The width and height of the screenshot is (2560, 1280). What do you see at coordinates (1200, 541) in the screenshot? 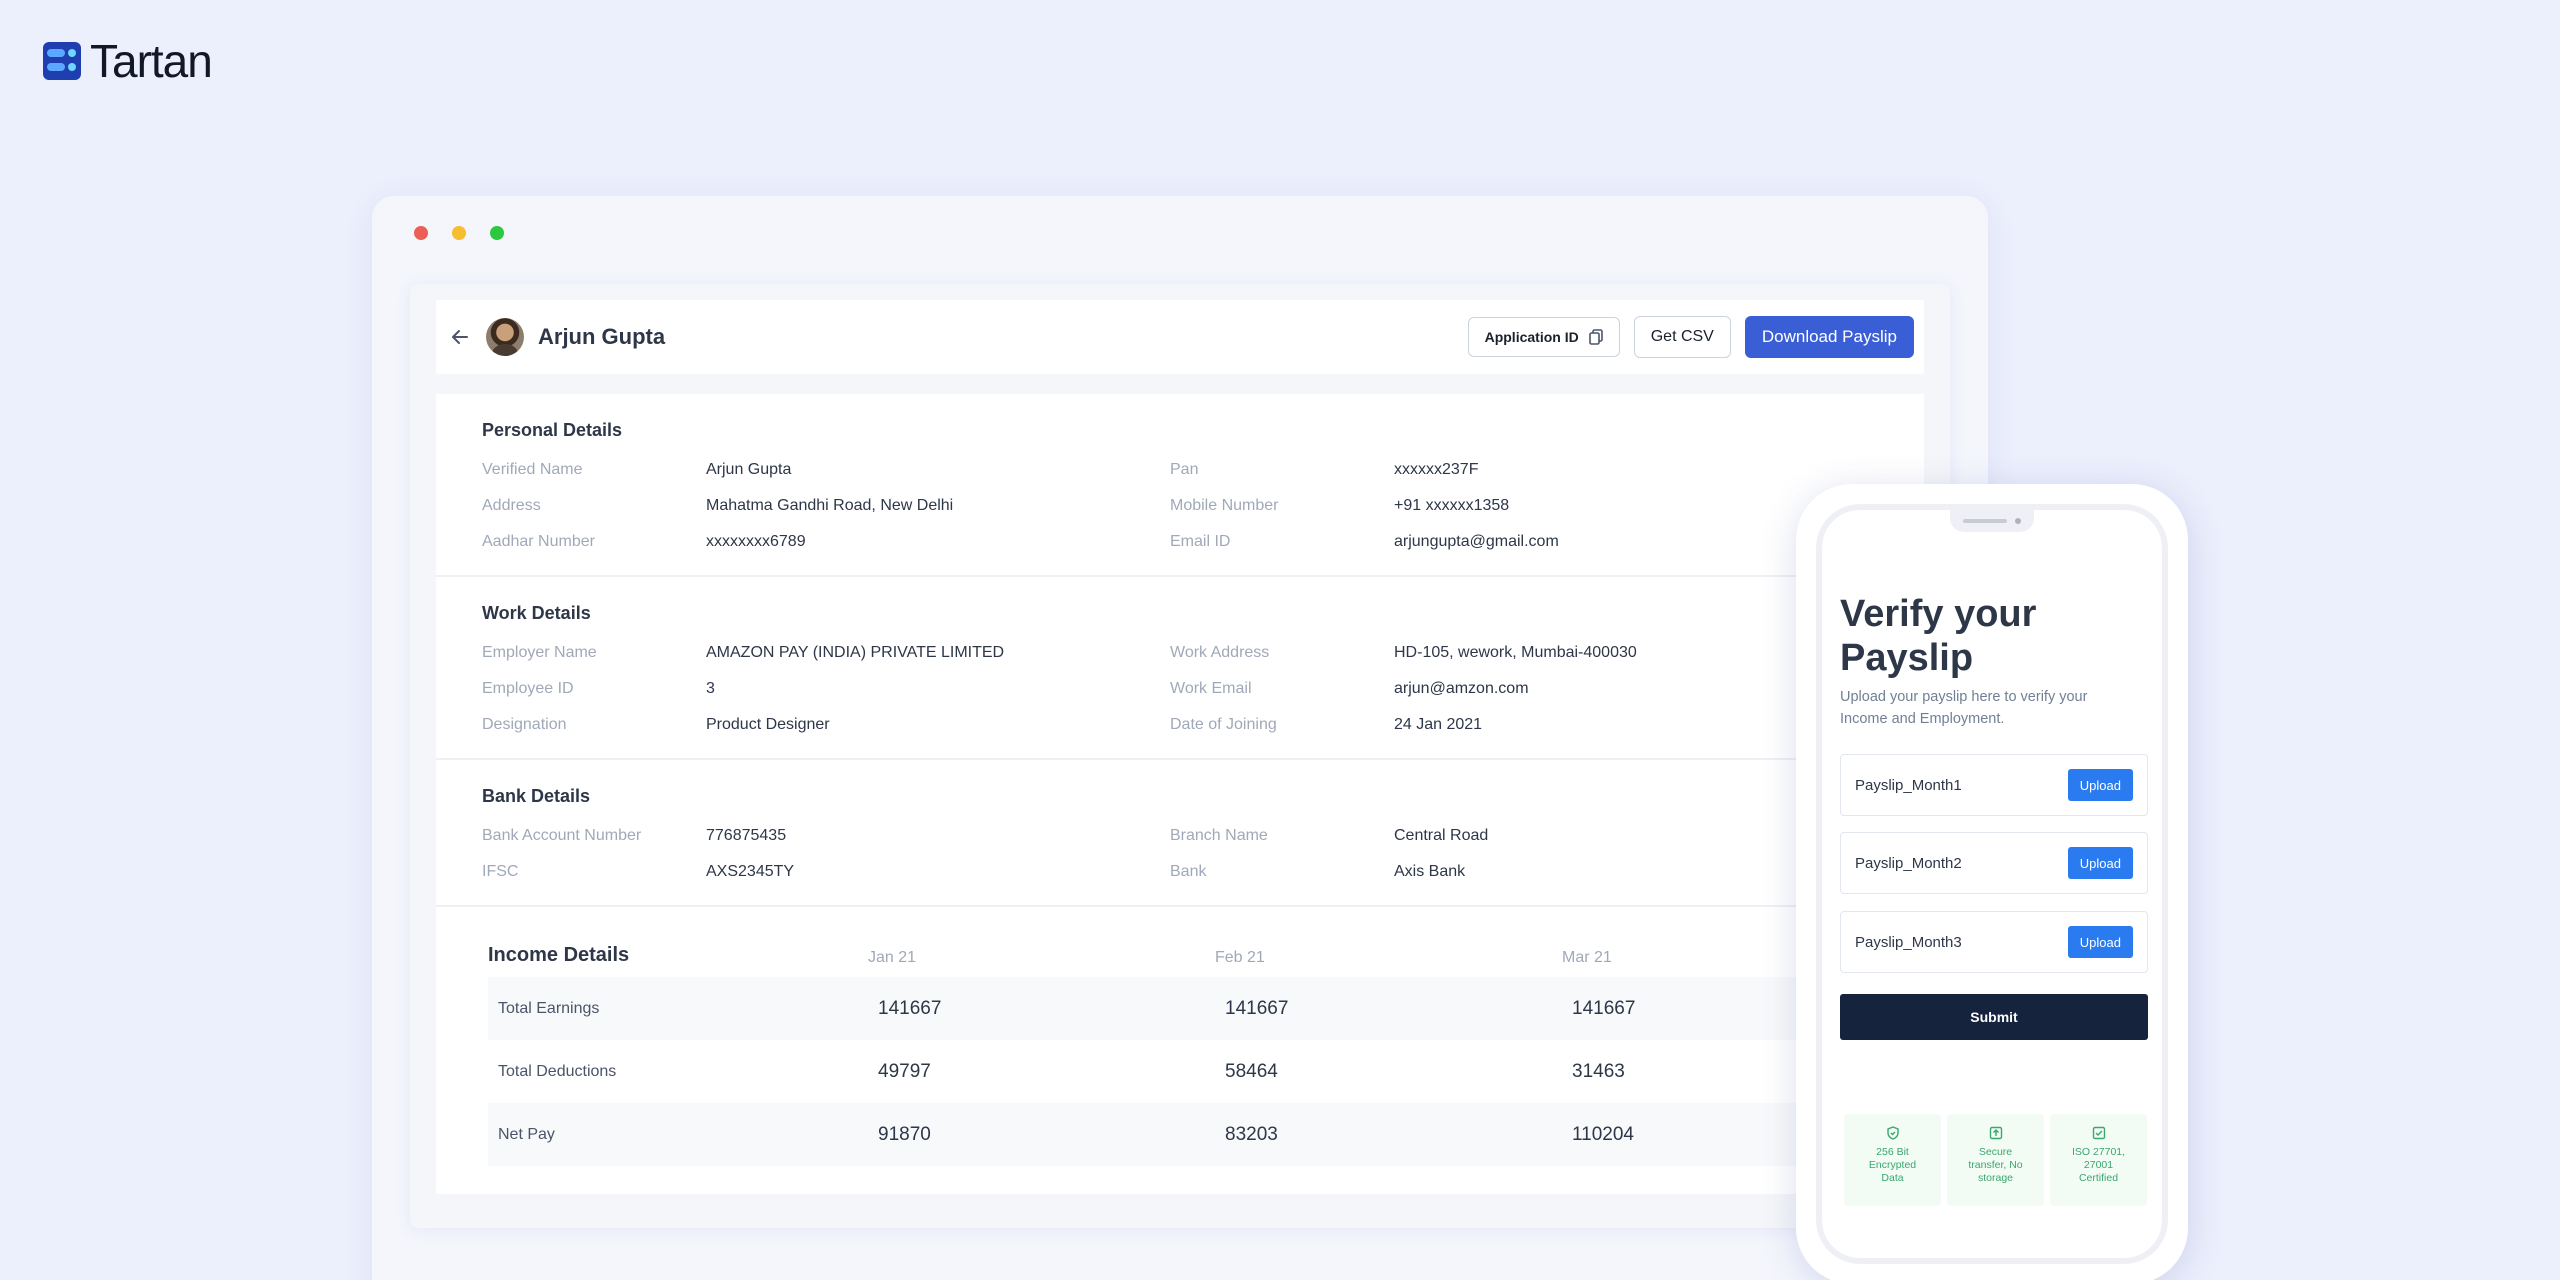
I see `detail-label: Email ID` at bounding box center [1200, 541].